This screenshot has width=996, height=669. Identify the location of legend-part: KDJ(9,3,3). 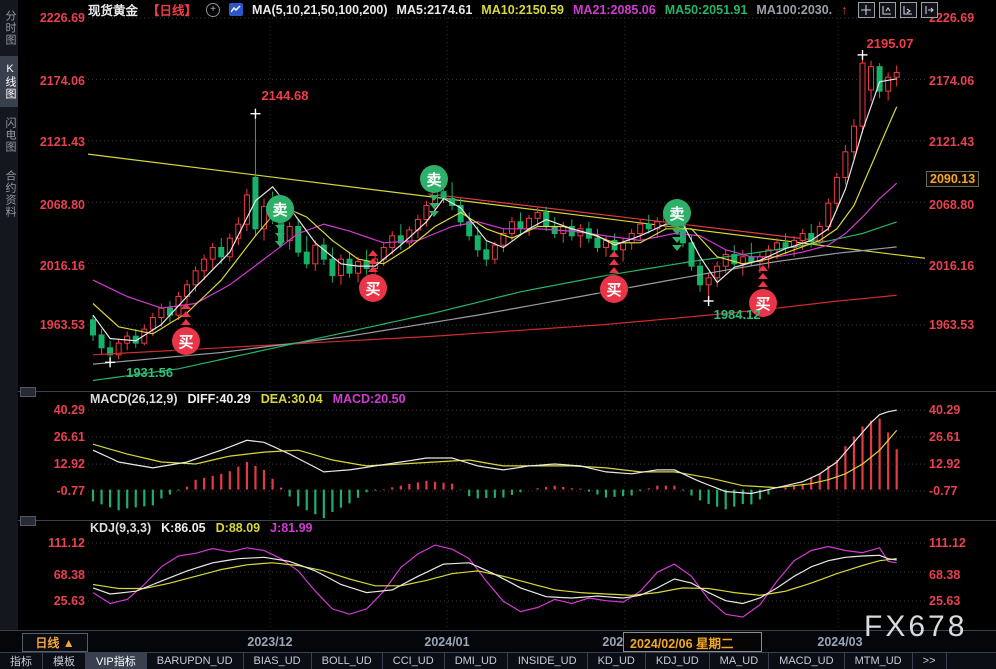
(121, 528).